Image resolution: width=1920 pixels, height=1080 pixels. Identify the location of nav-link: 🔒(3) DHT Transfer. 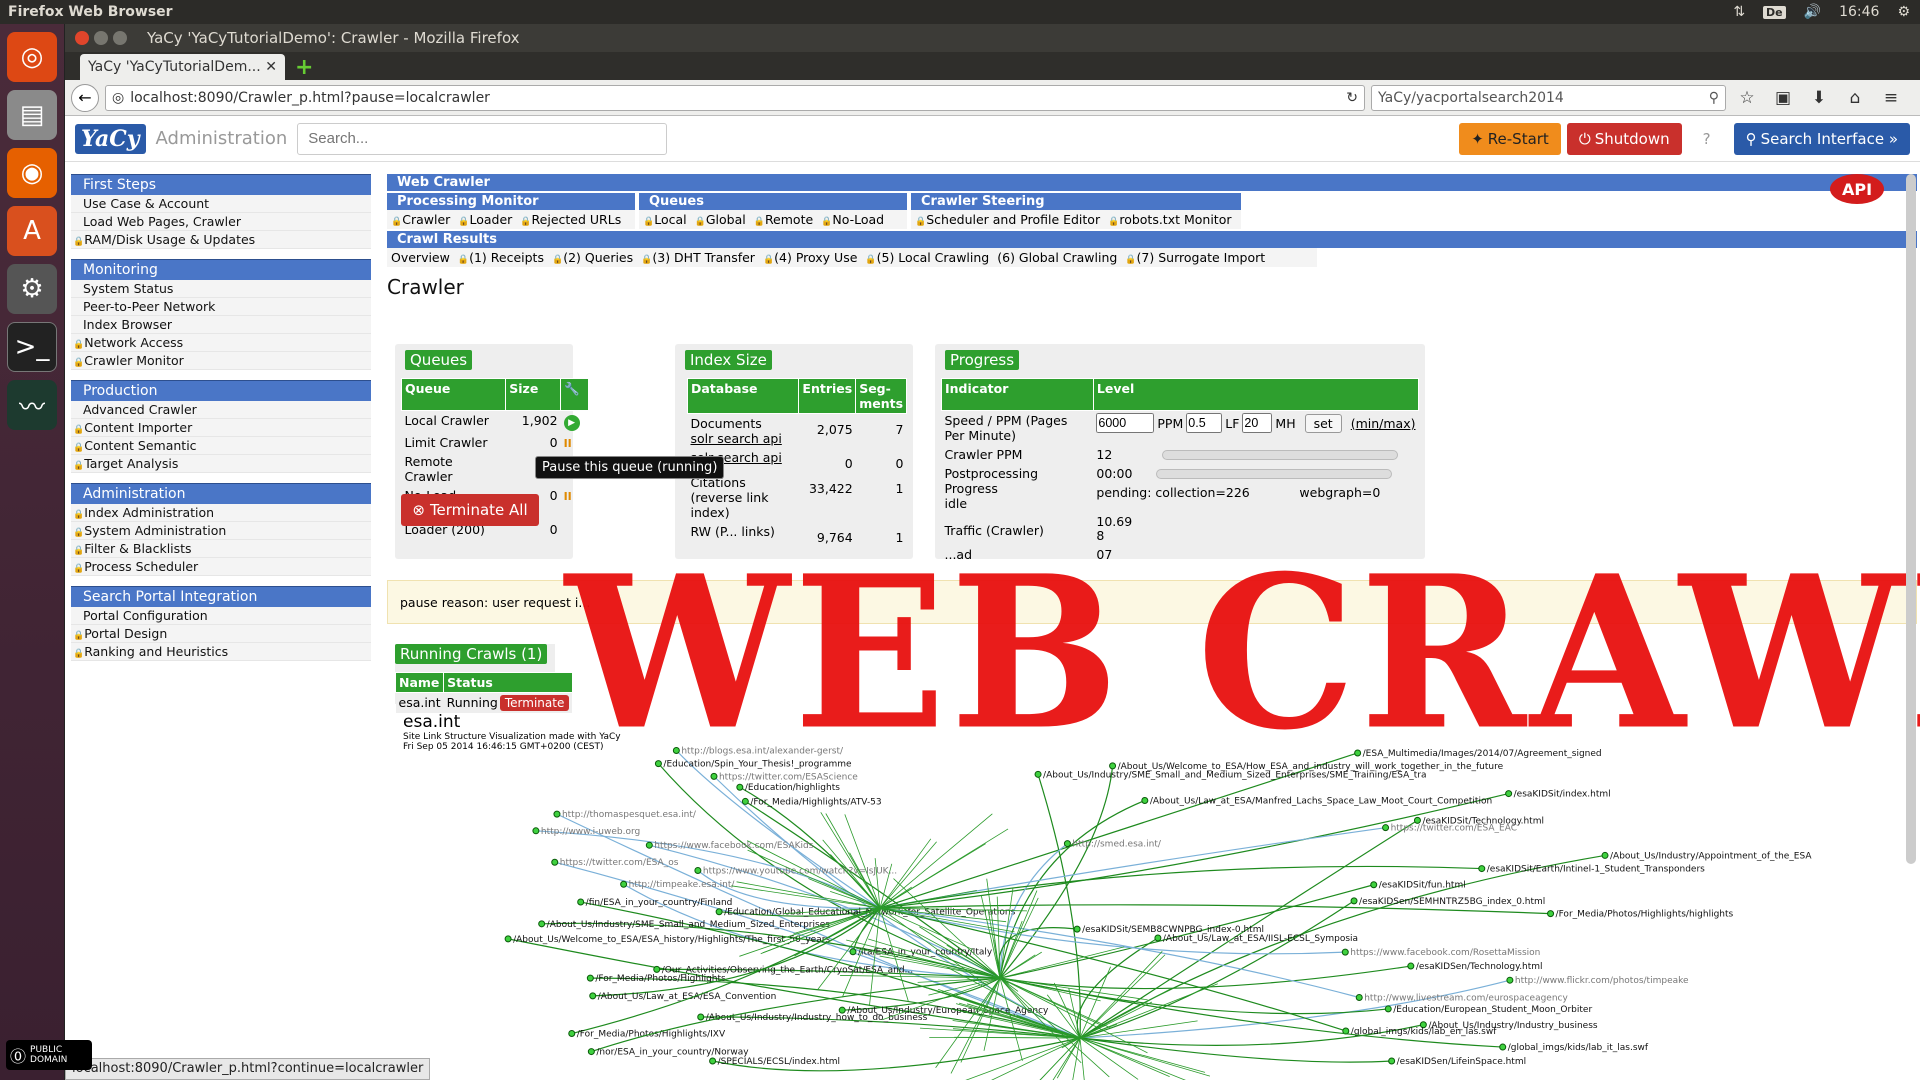
(698, 257).